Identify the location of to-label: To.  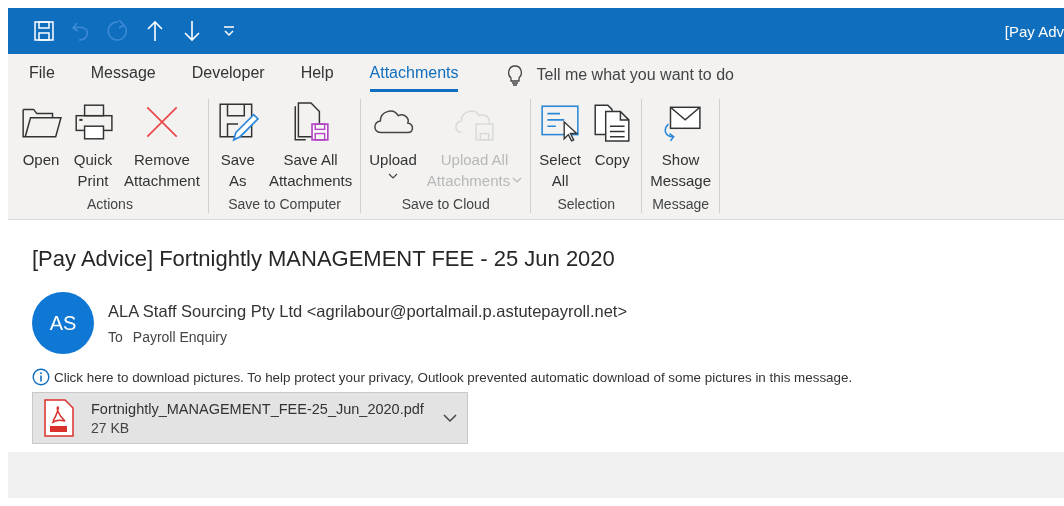
(115, 336).